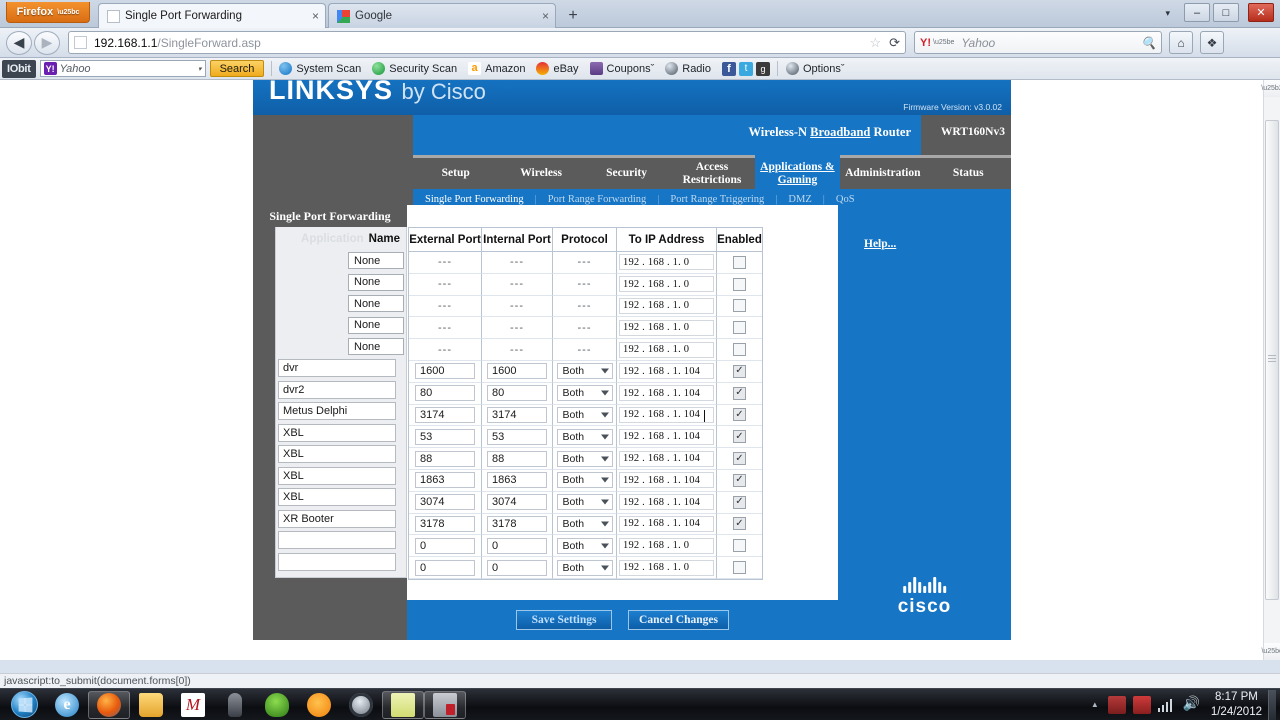 The image size is (1280, 720). I want to click on protocol-select-6: Both, so click(584, 393).